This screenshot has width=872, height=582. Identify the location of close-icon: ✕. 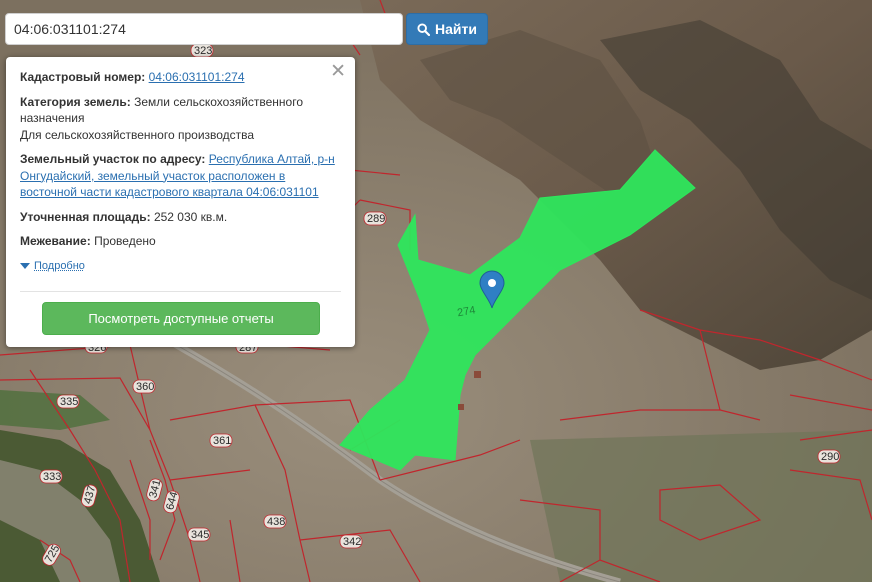
(338, 71).